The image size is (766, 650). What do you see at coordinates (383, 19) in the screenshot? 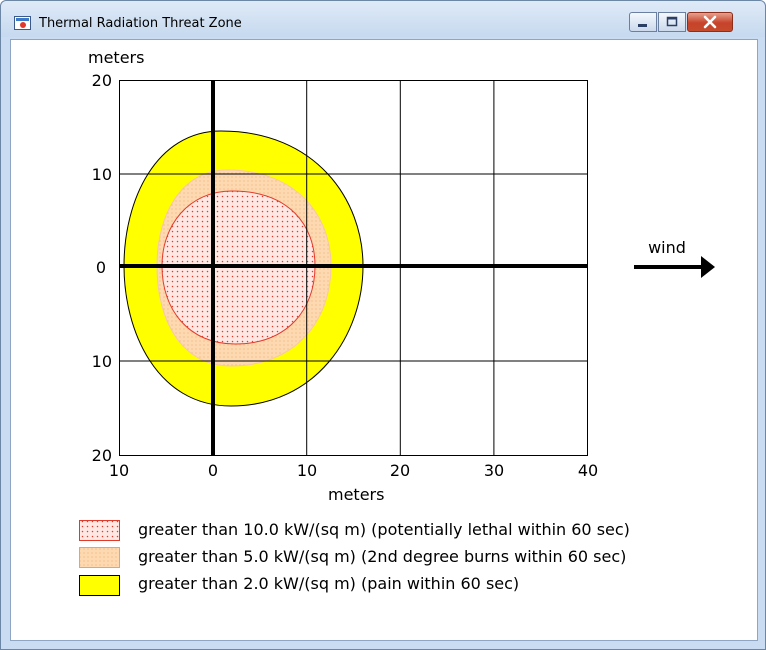
I see `title-bar: Thermal Radiation Threat Zone` at bounding box center [383, 19].